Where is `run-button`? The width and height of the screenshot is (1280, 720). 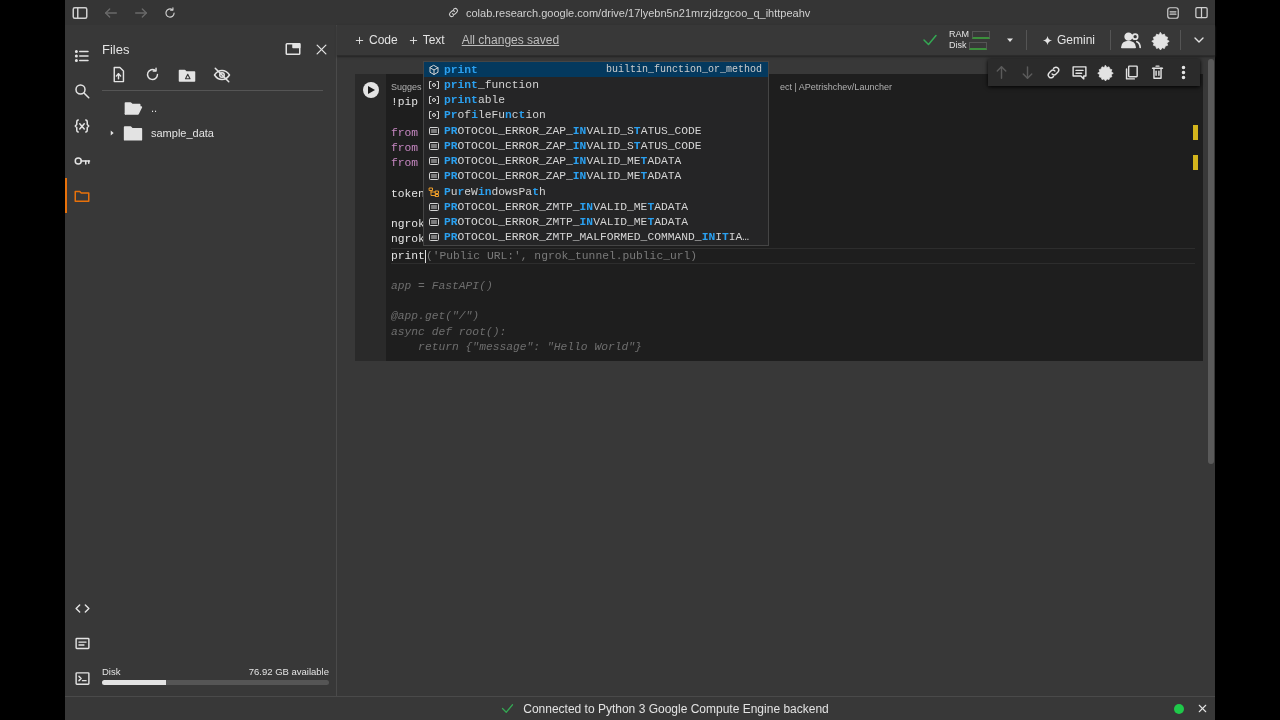 run-button is located at coordinates (370, 90).